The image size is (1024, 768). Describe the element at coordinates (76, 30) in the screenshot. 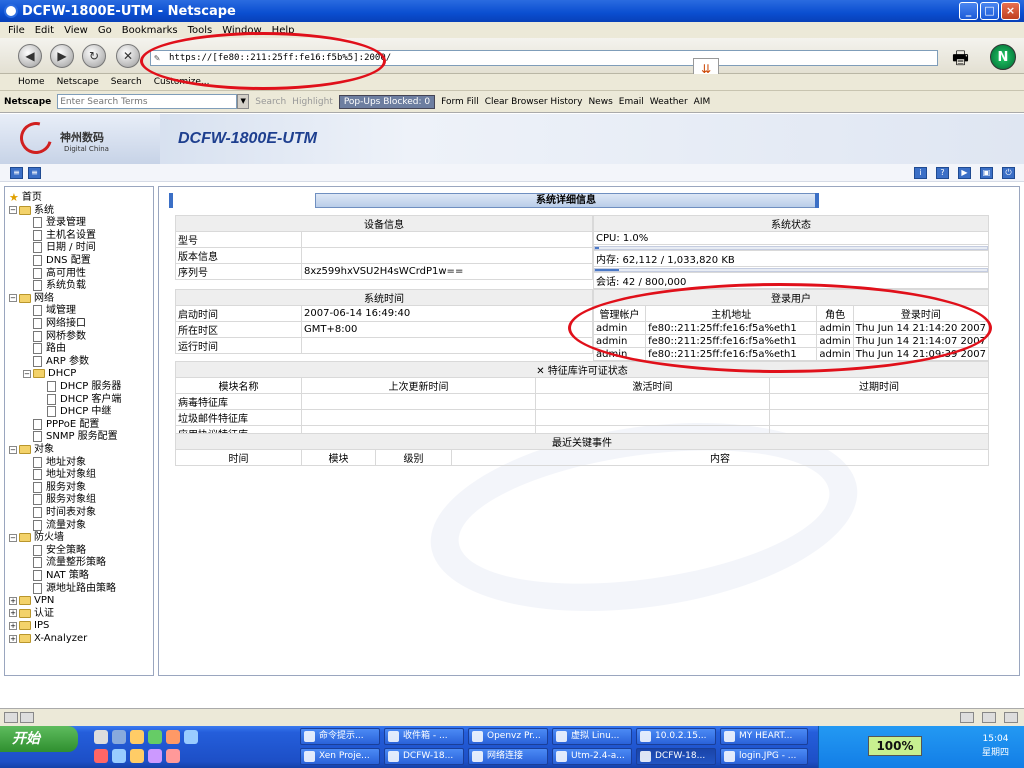

I see `menu-view: View` at that location.